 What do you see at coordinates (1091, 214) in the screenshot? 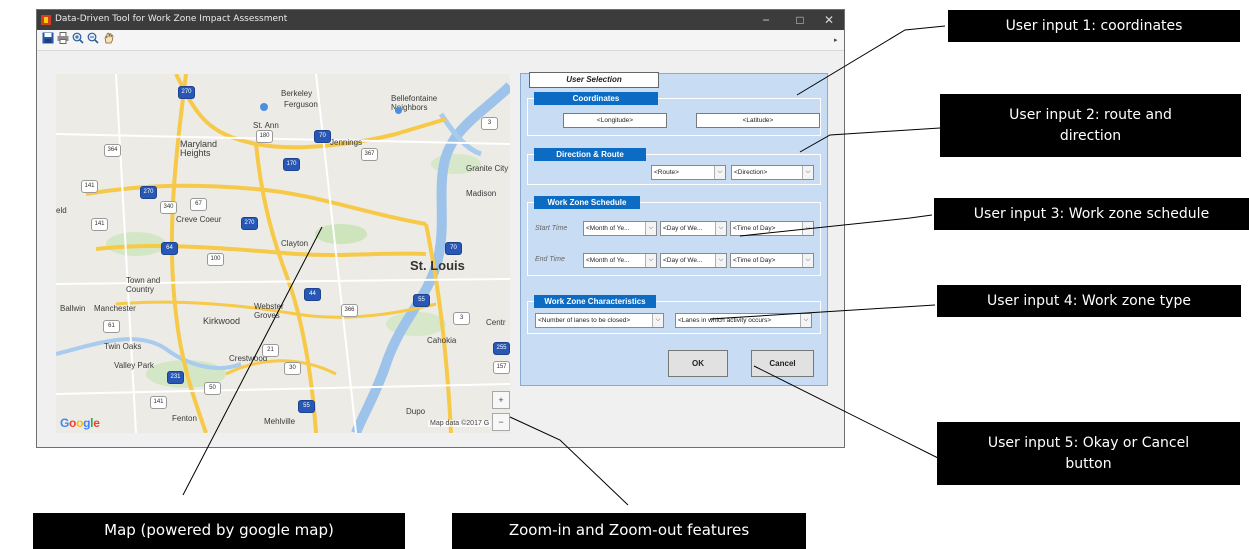
I see `callout-input-3: User input 3: Work zone schedule` at bounding box center [1091, 214].